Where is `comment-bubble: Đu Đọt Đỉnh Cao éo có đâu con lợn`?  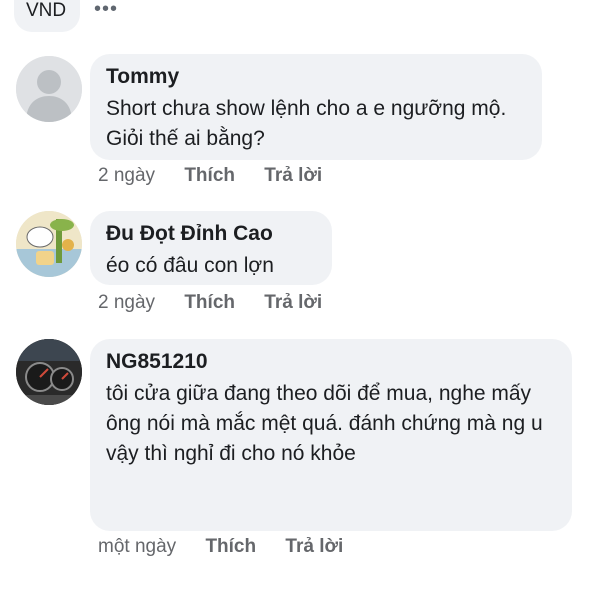
comment-bubble: Đu Đọt Đỉnh Cao éo có đâu con lợn is located at coordinates (211, 248).